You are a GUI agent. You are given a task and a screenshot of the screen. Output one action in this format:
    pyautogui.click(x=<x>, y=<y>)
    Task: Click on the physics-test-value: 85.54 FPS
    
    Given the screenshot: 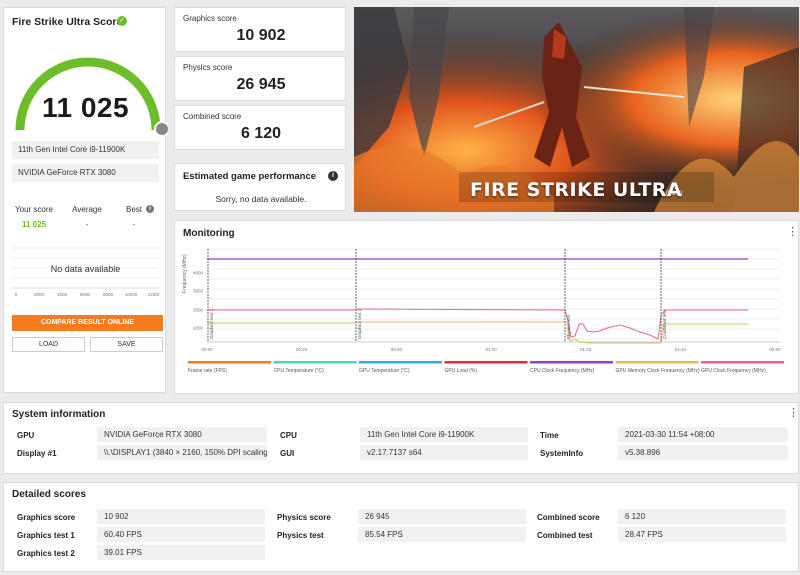 What is the action you would take?
    pyautogui.click(x=442, y=534)
    